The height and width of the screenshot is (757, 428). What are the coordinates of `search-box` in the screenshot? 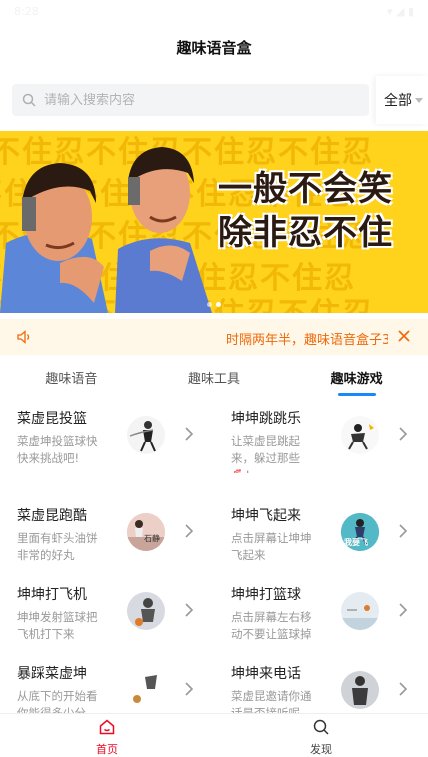 It's located at (190, 100).